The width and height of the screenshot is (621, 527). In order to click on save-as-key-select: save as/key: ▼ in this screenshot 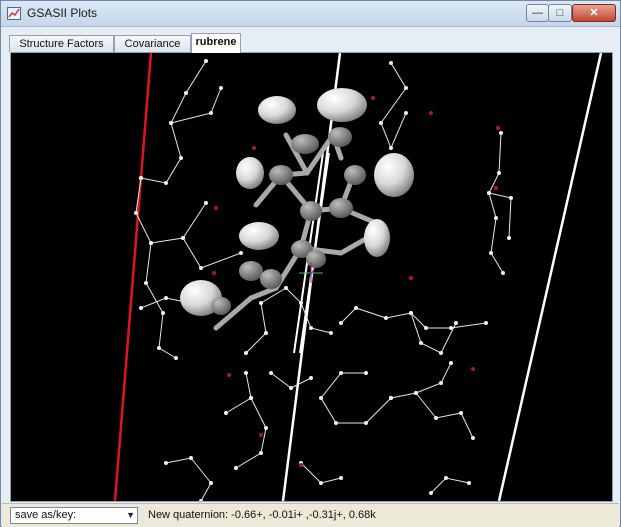, I will do `click(74, 515)`.